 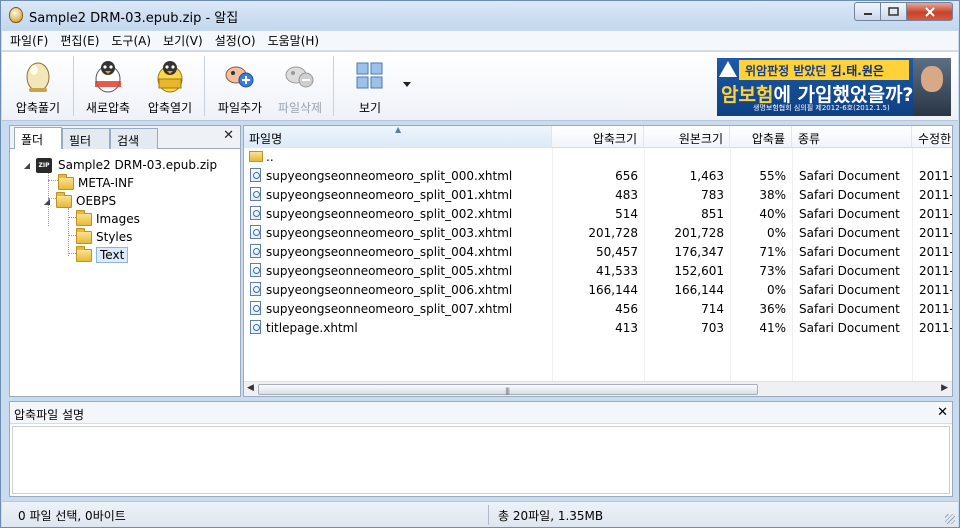 I want to click on close-button, so click(x=930, y=11).